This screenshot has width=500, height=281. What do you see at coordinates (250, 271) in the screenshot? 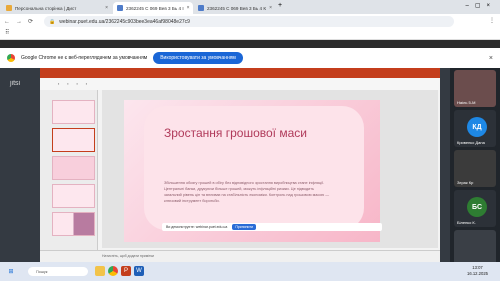
I see `windows-taskbar: ⊞ Пошук P W 13:07 16.12.2025` at bounding box center [250, 271].